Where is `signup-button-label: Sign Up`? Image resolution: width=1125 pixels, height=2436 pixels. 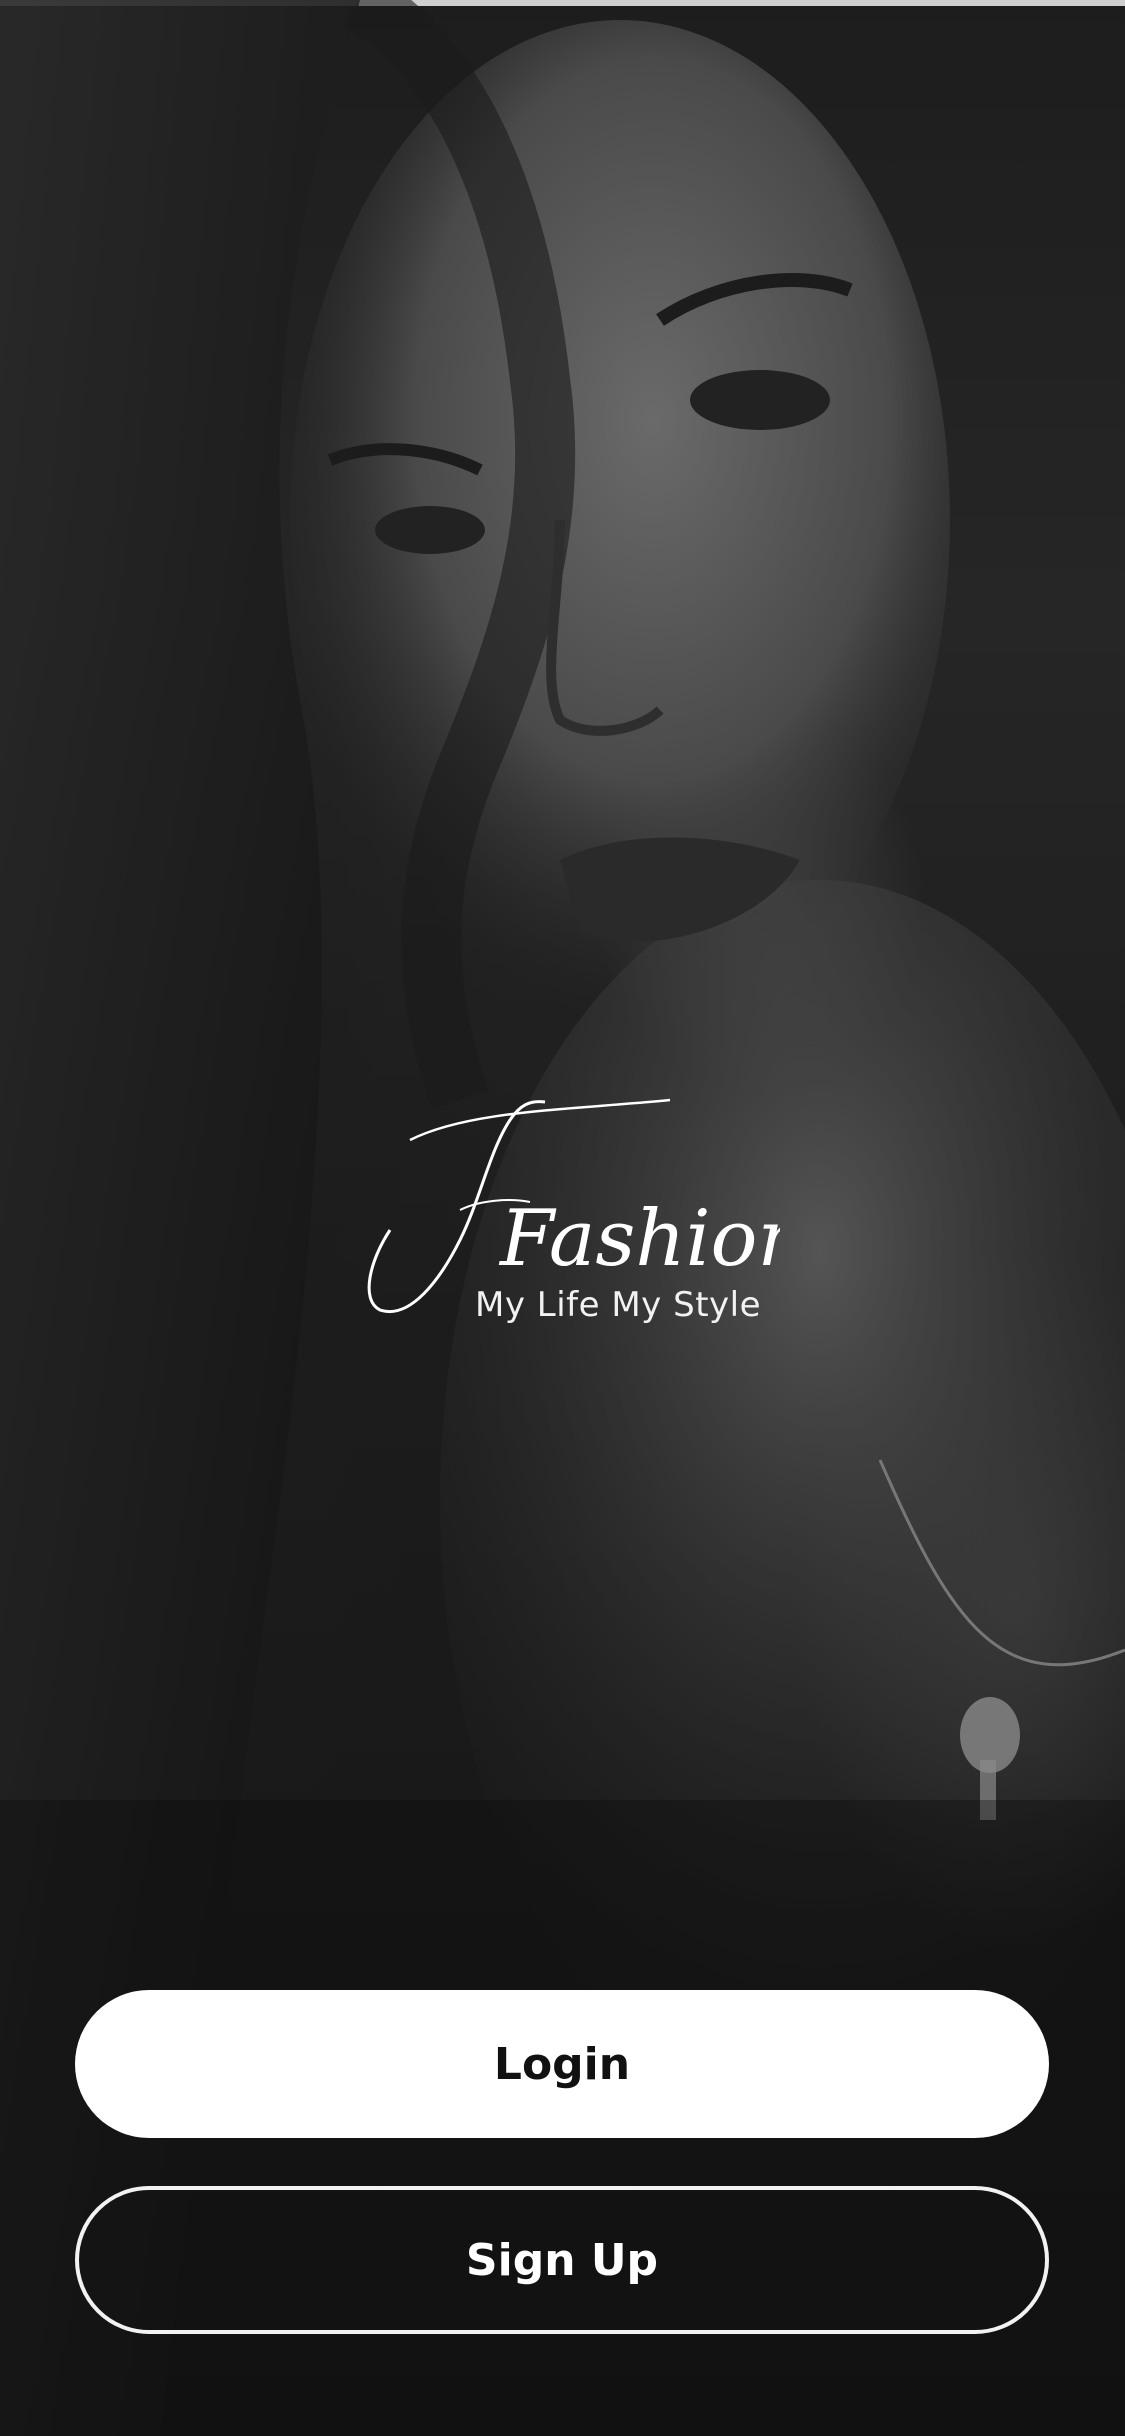 signup-button-label: Sign Up is located at coordinates (562, 2260).